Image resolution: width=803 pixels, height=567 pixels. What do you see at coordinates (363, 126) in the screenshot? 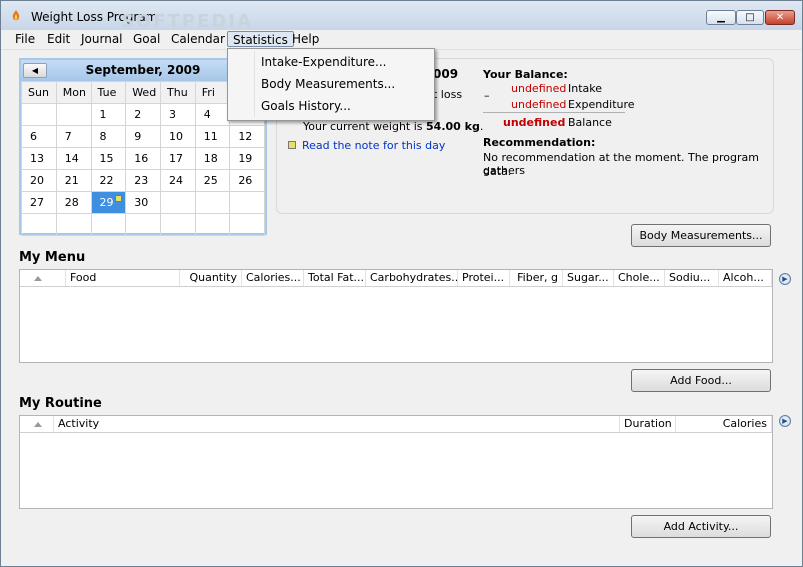
I see `current-weight-prefix: Your current weight is` at bounding box center [363, 126].